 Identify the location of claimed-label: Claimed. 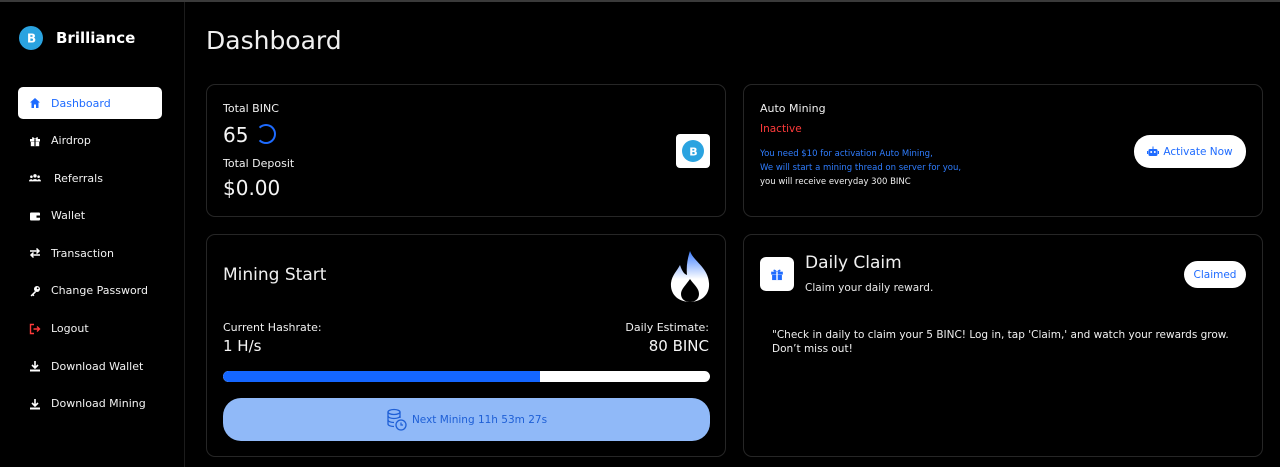
(1215, 274).